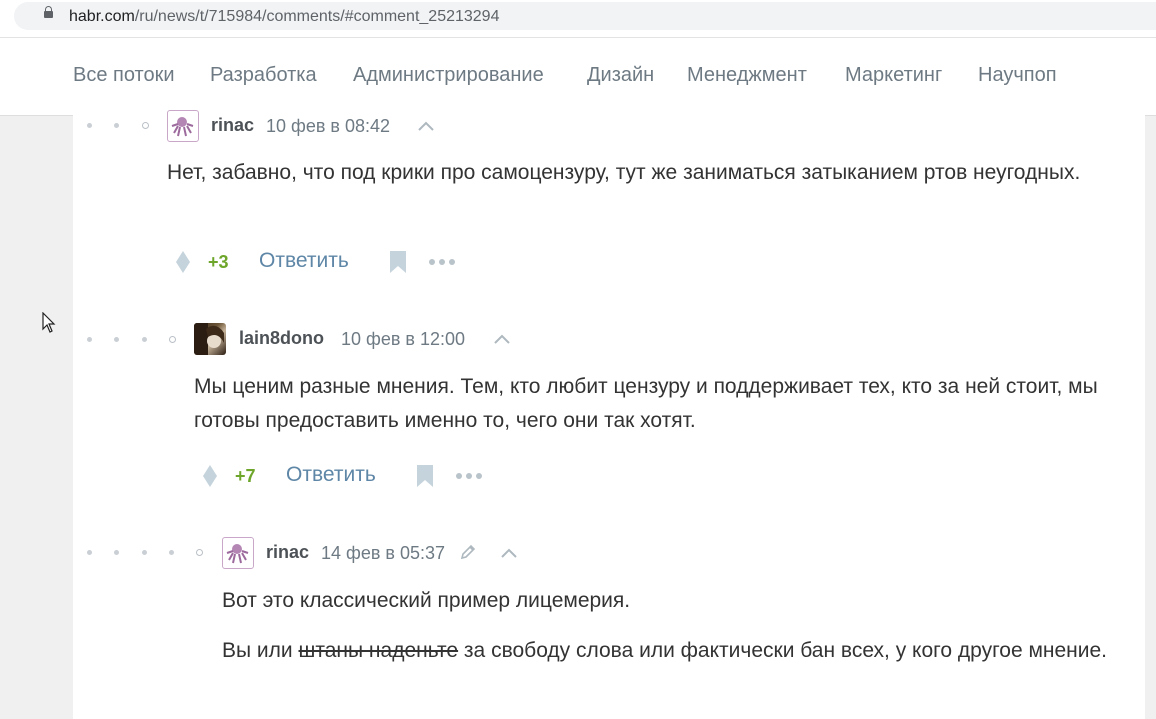 Image resolution: width=1156 pixels, height=719 pixels. Describe the element at coordinates (383, 553) in the screenshot. I see `comment-date: 14 фев в 05:37` at that location.